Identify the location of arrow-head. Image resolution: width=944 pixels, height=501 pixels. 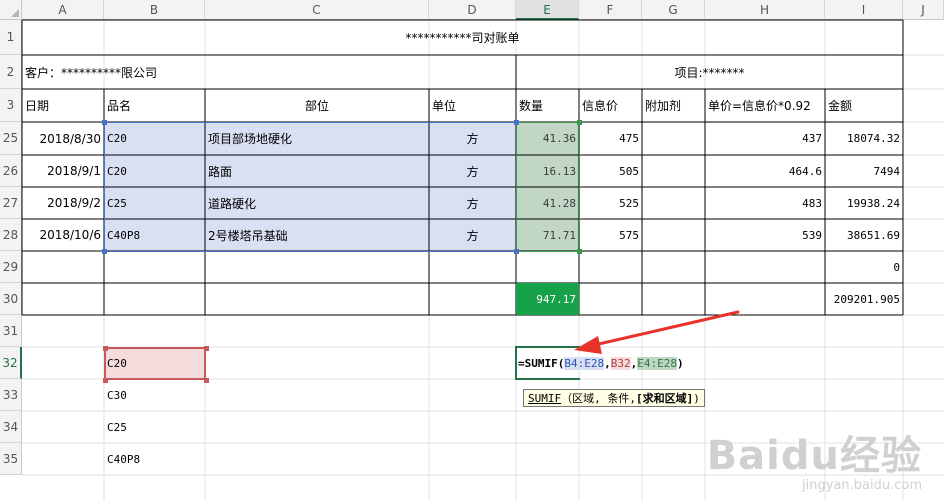
(588, 345).